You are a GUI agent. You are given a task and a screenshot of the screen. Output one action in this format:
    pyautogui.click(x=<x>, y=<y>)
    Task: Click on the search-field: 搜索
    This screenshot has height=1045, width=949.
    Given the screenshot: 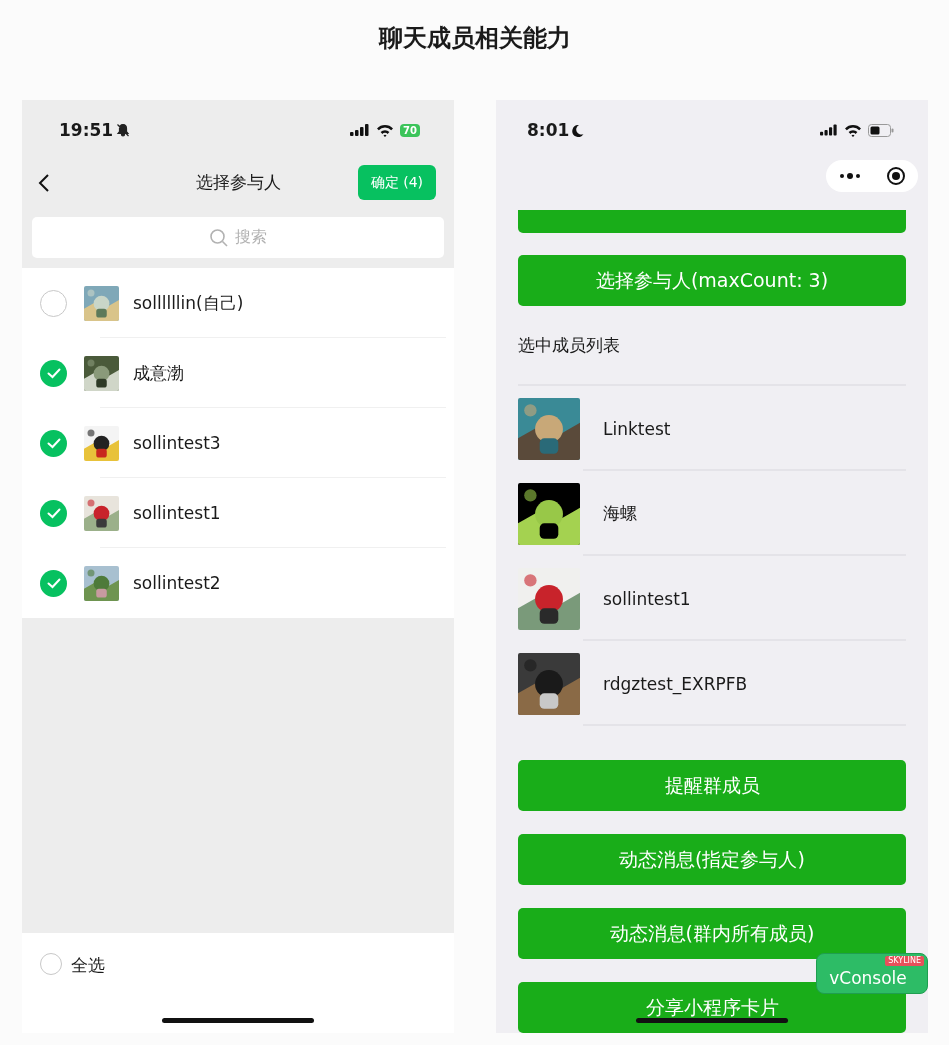 What is the action you would take?
    pyautogui.click(x=238, y=237)
    